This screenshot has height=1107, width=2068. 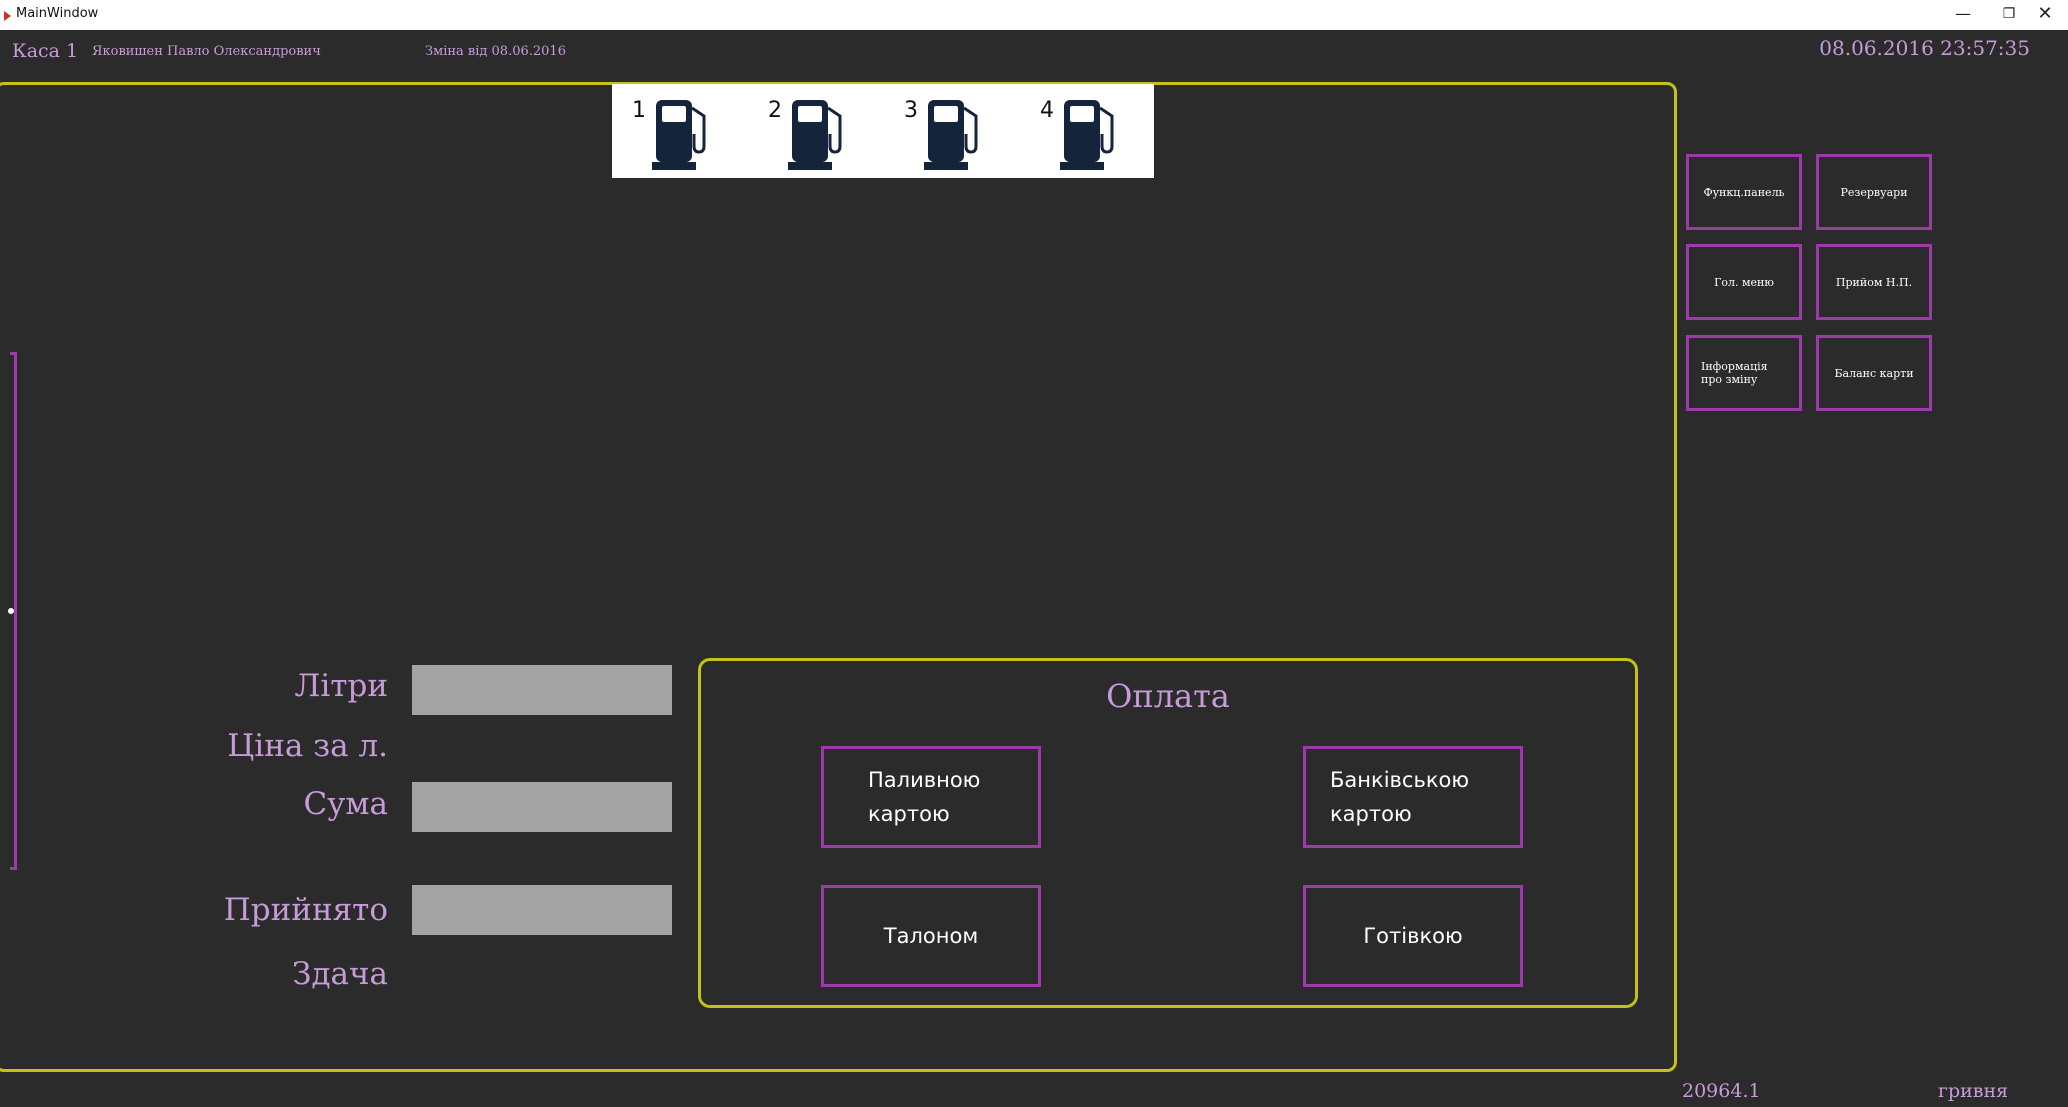 I want to click on left-handle-dot, so click(x=11, y=611).